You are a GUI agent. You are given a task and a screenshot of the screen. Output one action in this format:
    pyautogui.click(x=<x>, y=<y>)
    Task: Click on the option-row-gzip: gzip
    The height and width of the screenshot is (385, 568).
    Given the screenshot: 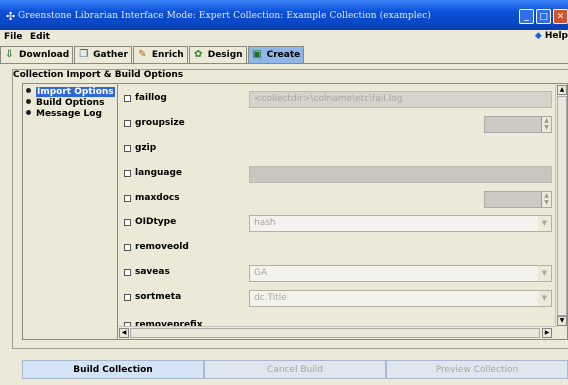 What is the action you would take?
    pyautogui.click(x=335, y=150)
    